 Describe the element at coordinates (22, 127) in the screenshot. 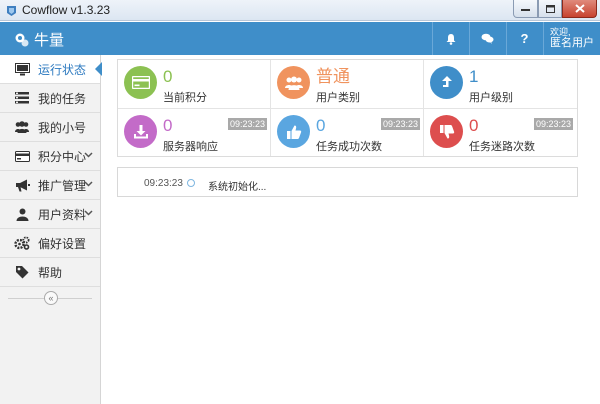

I see `users-icon` at that location.